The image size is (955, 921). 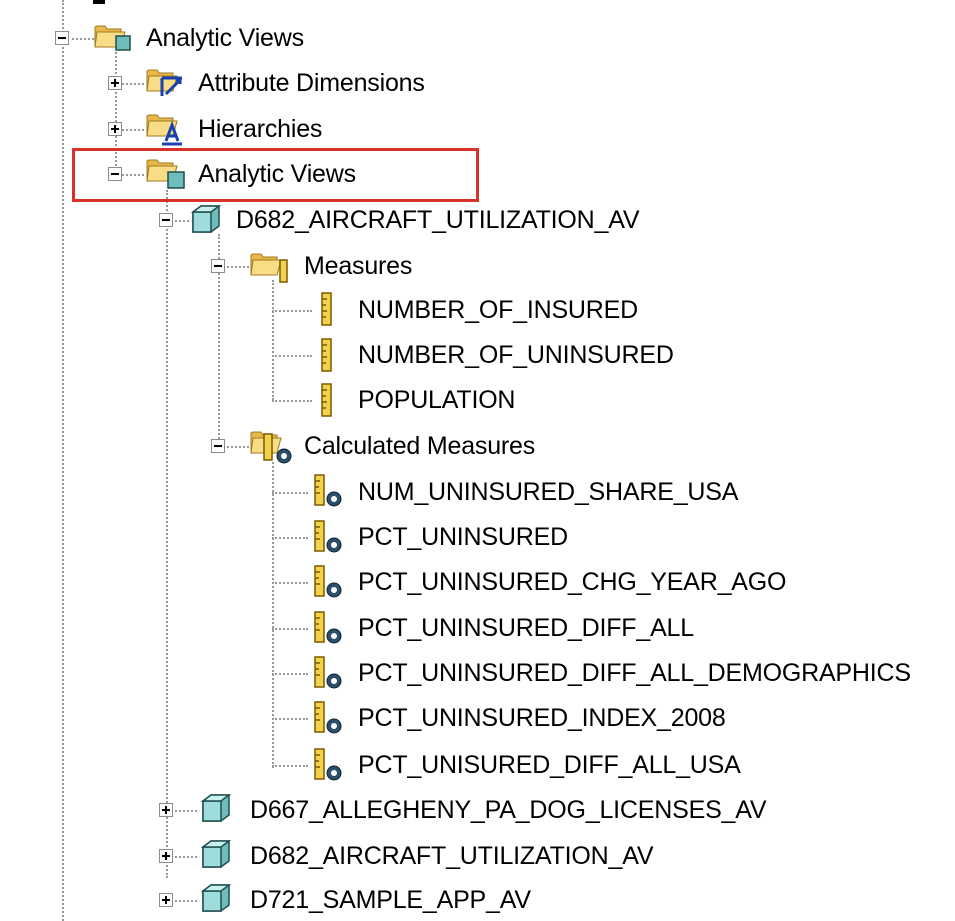 What do you see at coordinates (634, 673) in the screenshot?
I see `tree-node-label: PCT_UNINSURED_DIFF_ALL_DEMOGRAPHICS` at bounding box center [634, 673].